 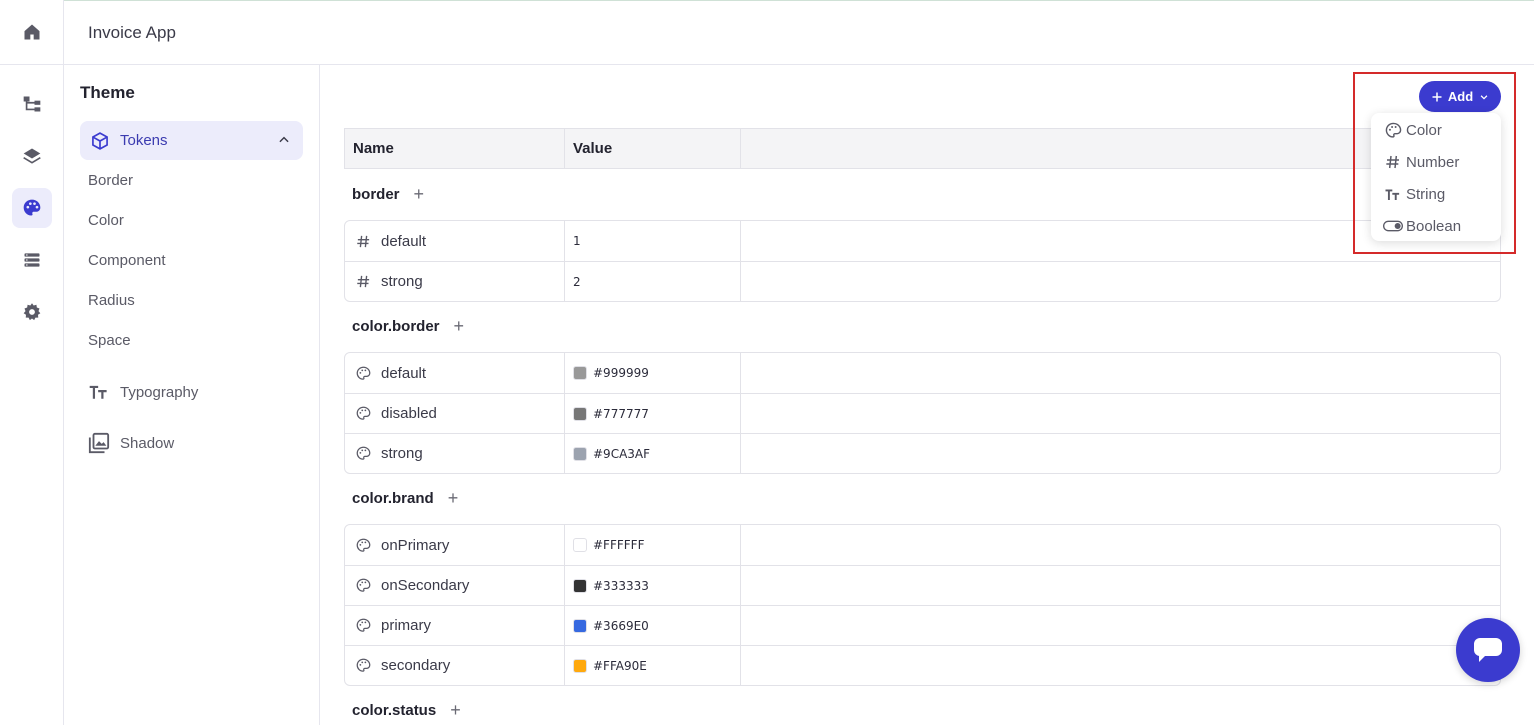 I want to click on sidebar-item-shadow: Shadow, so click(x=131, y=443).